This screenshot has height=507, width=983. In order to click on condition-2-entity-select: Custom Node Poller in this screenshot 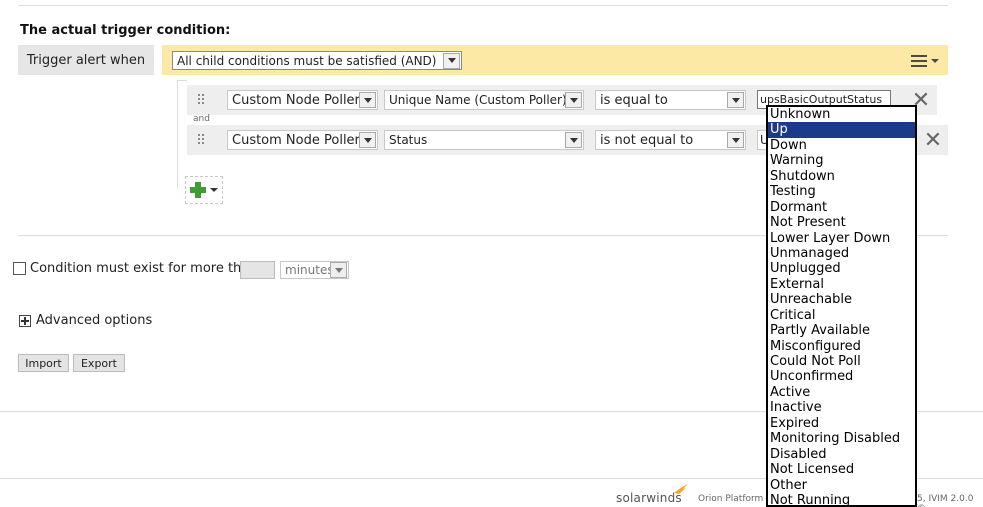, I will do `click(302, 140)`.